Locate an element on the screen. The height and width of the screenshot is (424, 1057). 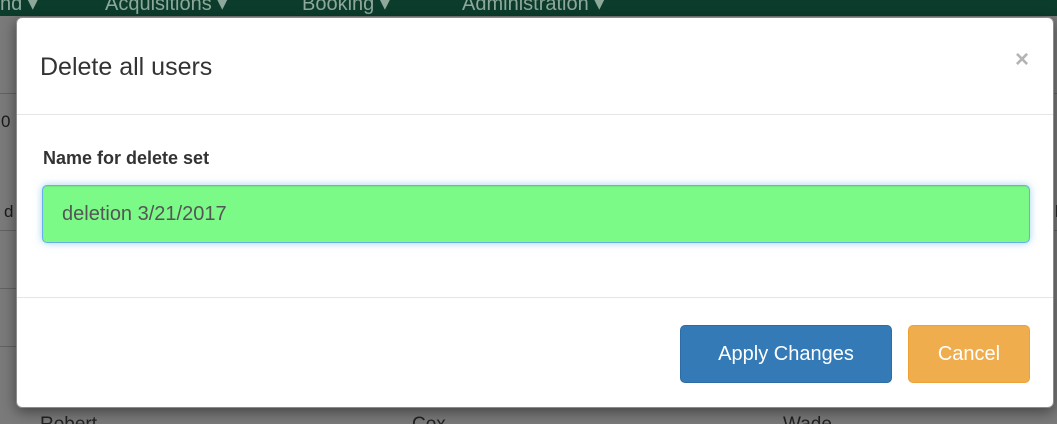
apply-changes-button: Apply Changes is located at coordinates (786, 354).